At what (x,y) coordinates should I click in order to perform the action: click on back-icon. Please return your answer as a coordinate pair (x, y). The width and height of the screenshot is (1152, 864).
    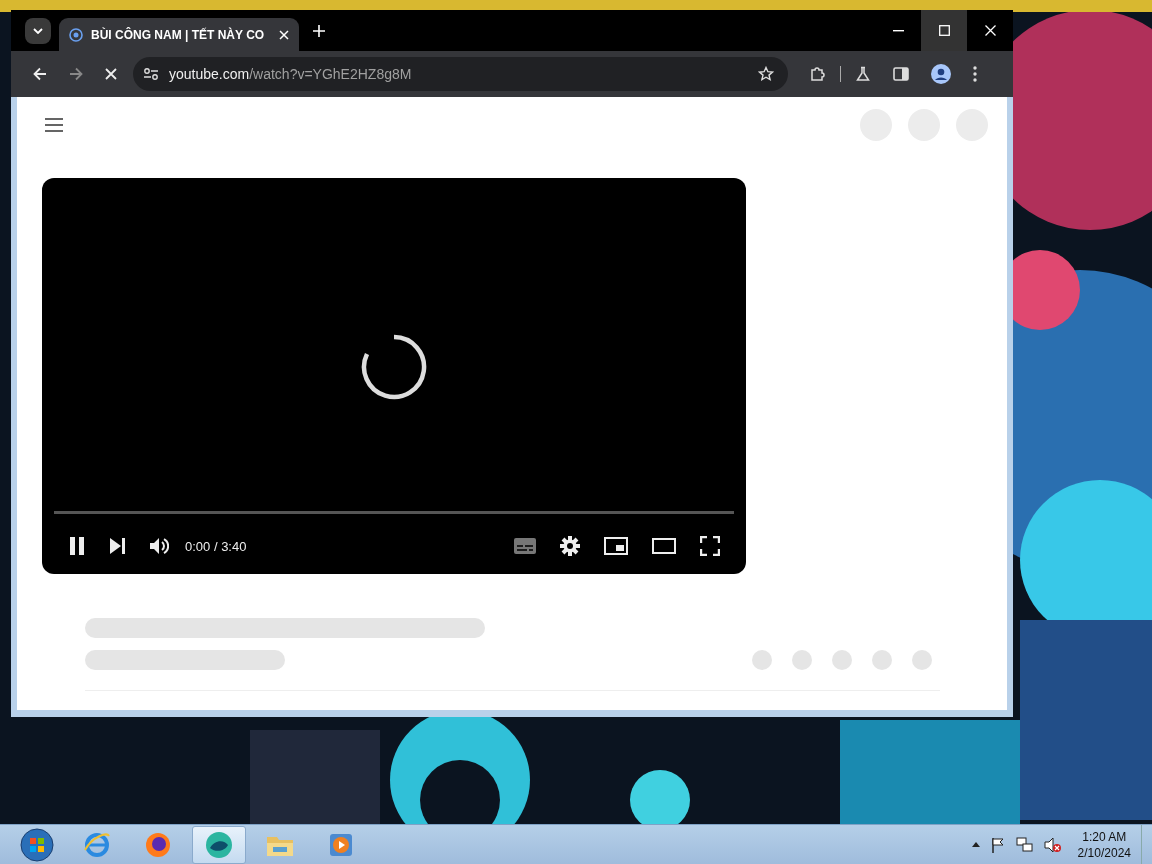
    Looking at the image, I should click on (40, 74).